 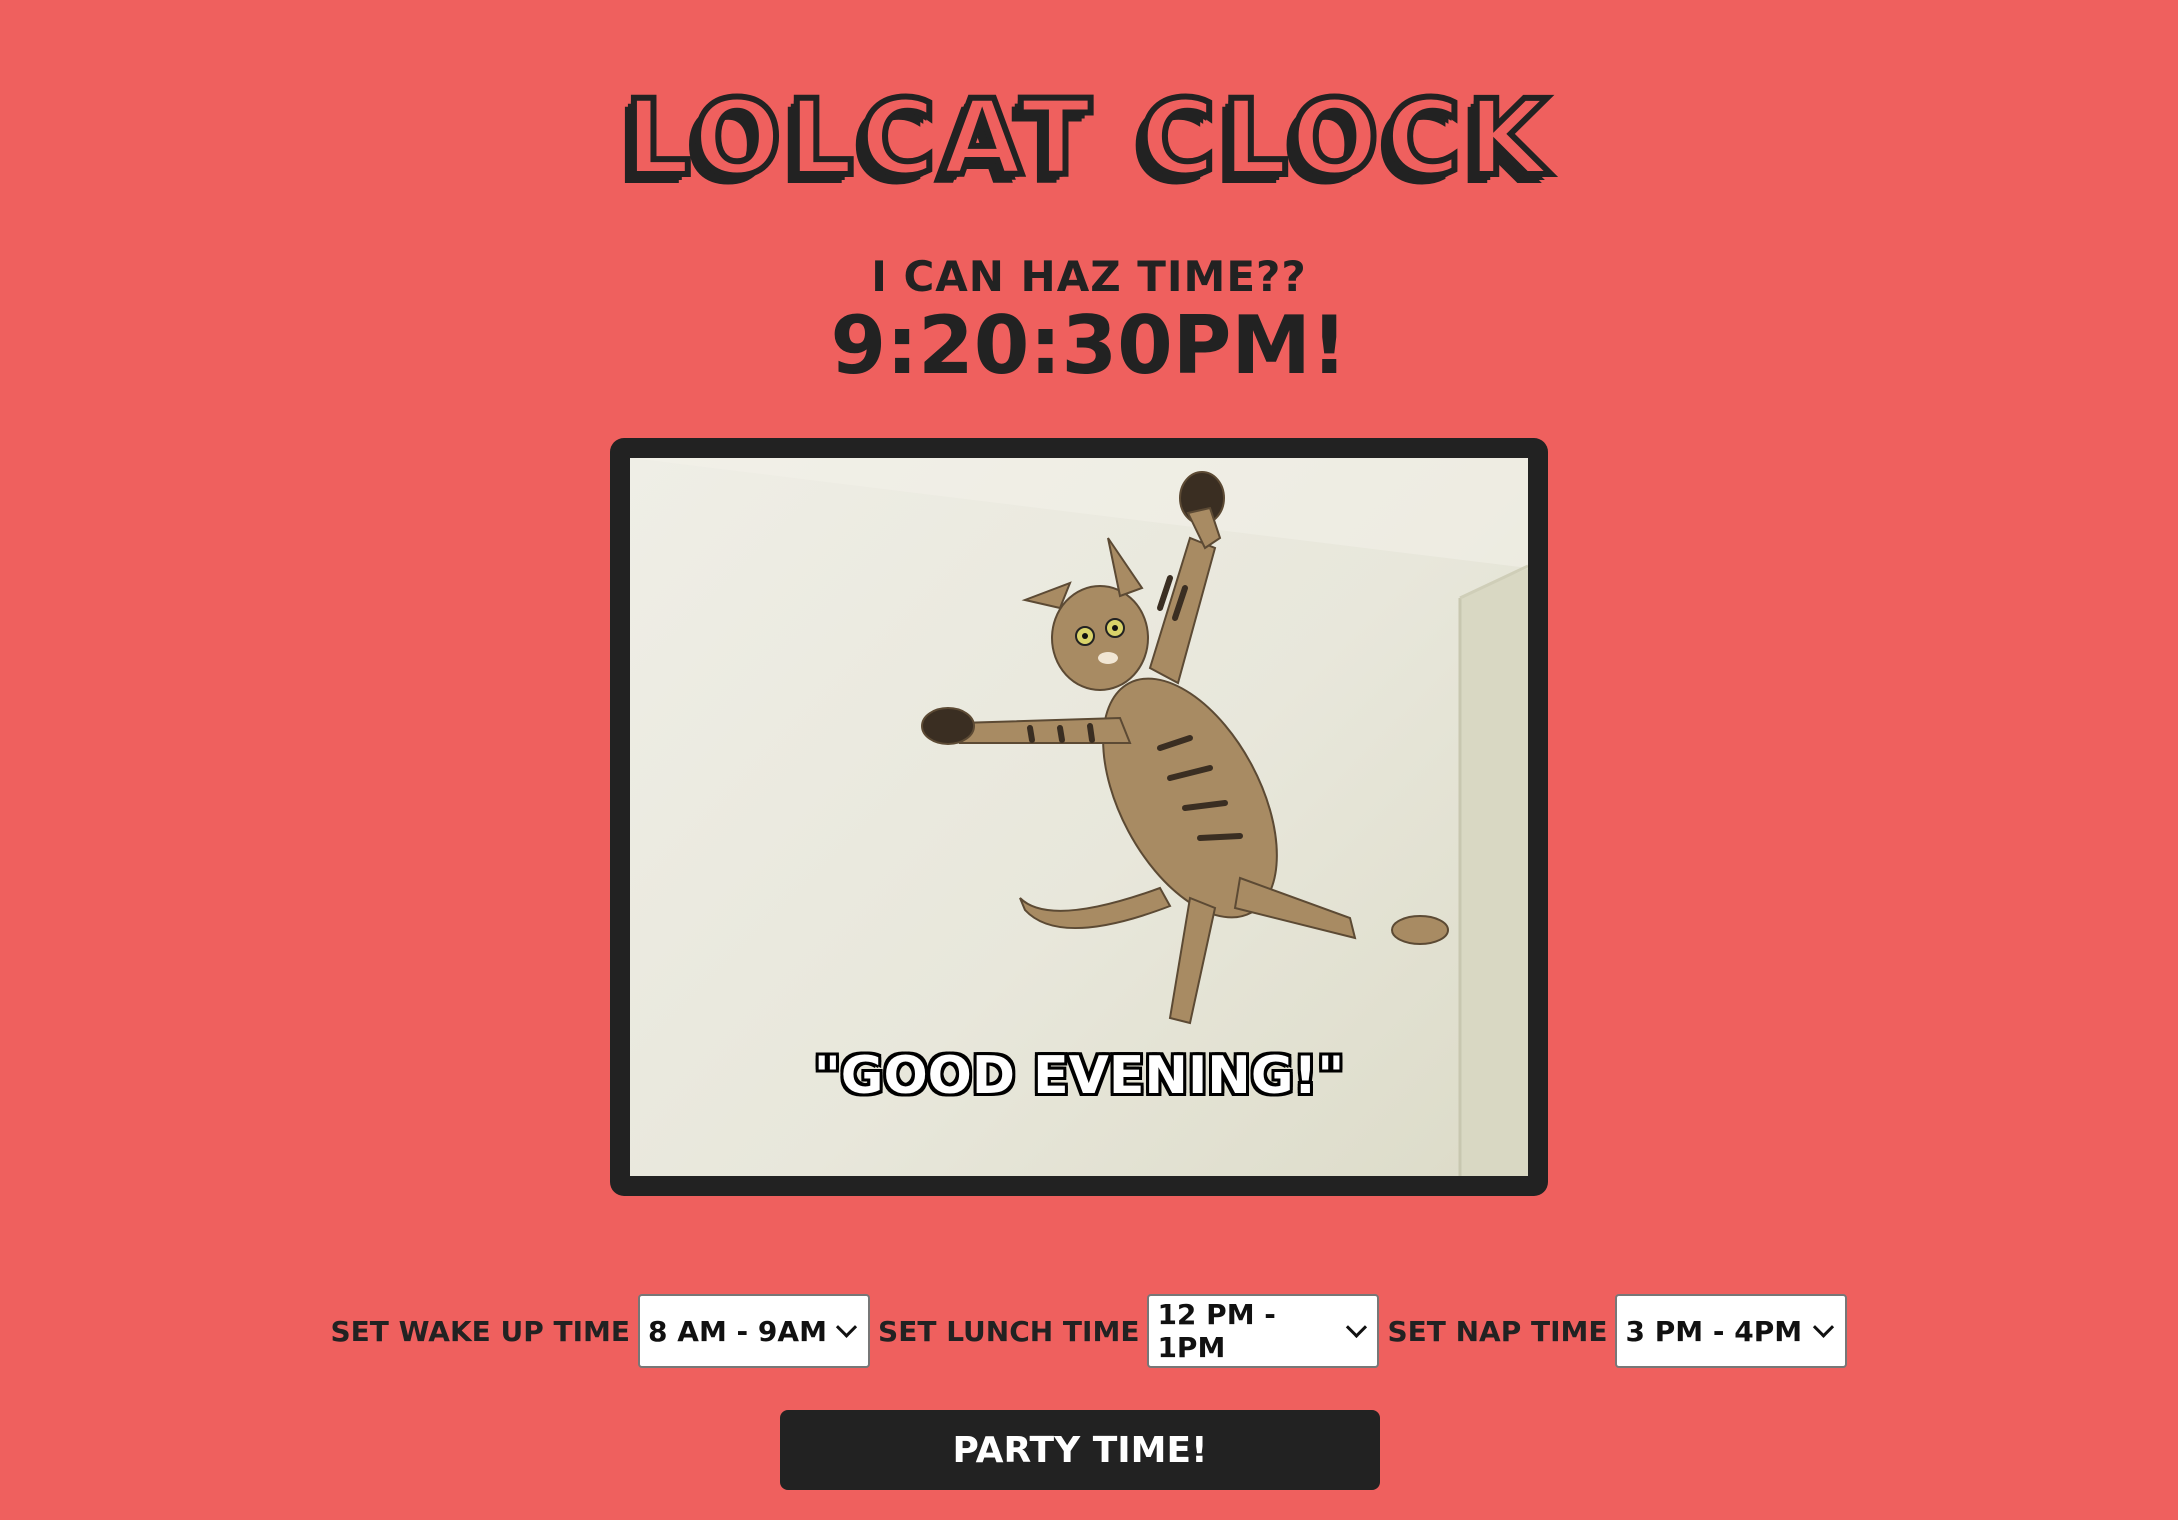 I want to click on nap-time-select: 3 PM - 4PM, so click(x=1731, y=1331).